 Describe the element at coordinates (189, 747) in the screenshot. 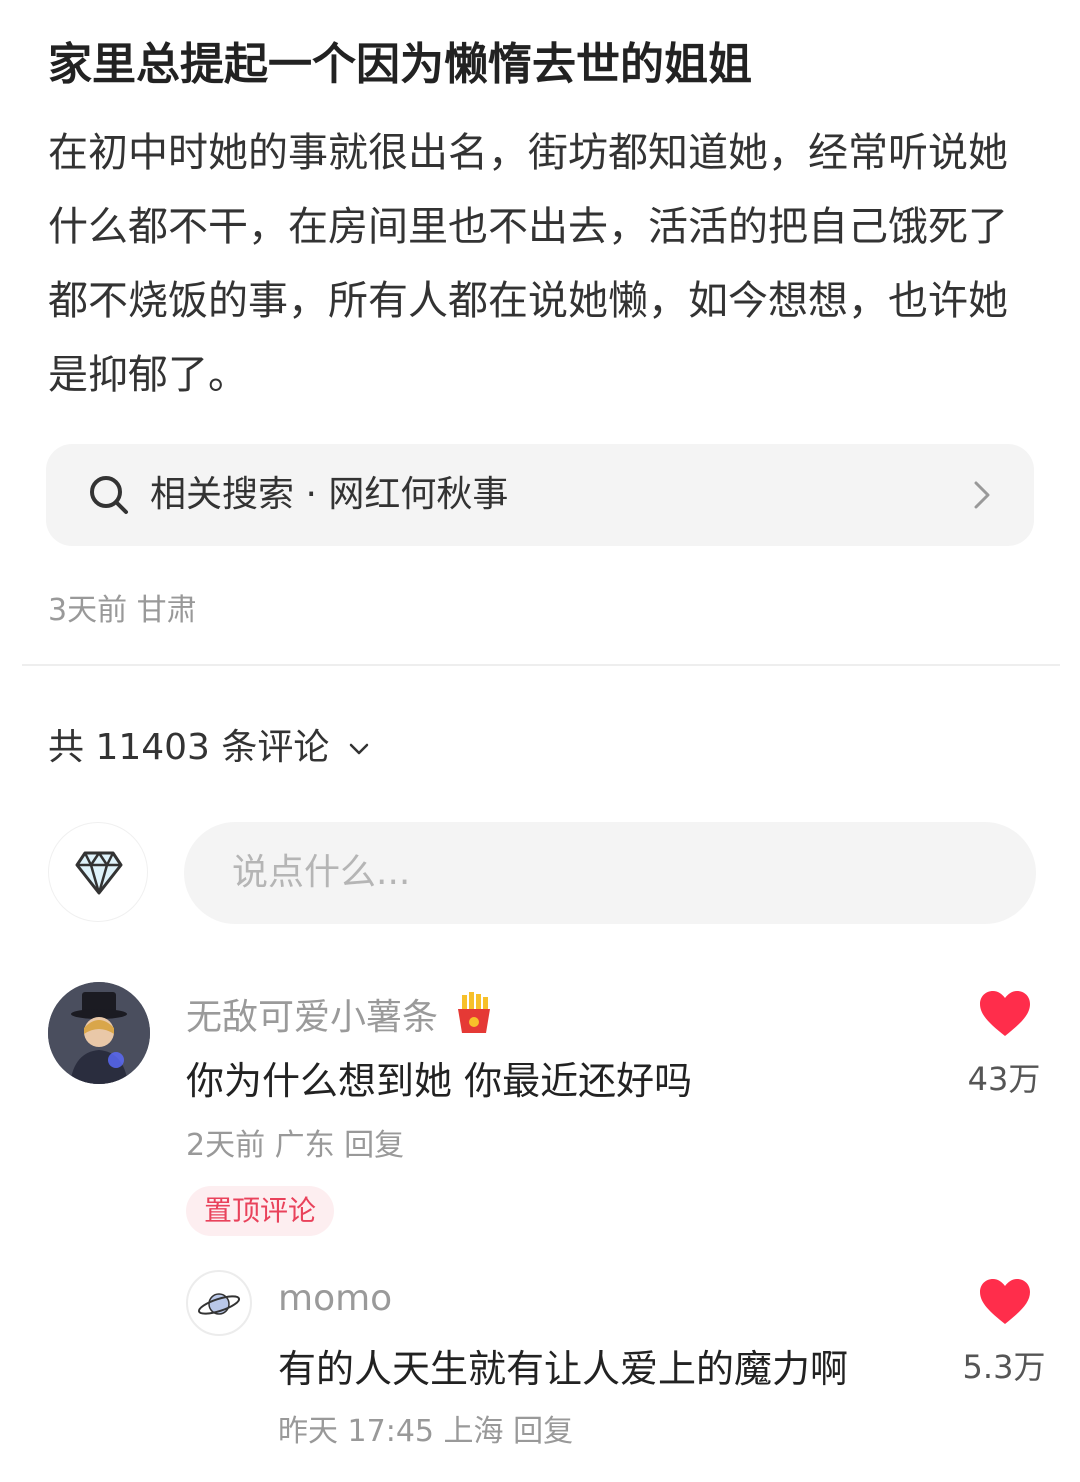

I see `comment-count-label: 共 11403 条评论` at that location.